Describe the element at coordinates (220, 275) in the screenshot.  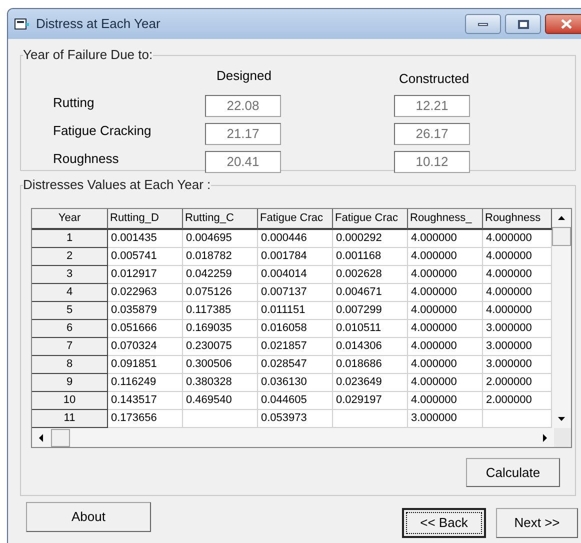
I see `table-cell: 0.042259` at that location.